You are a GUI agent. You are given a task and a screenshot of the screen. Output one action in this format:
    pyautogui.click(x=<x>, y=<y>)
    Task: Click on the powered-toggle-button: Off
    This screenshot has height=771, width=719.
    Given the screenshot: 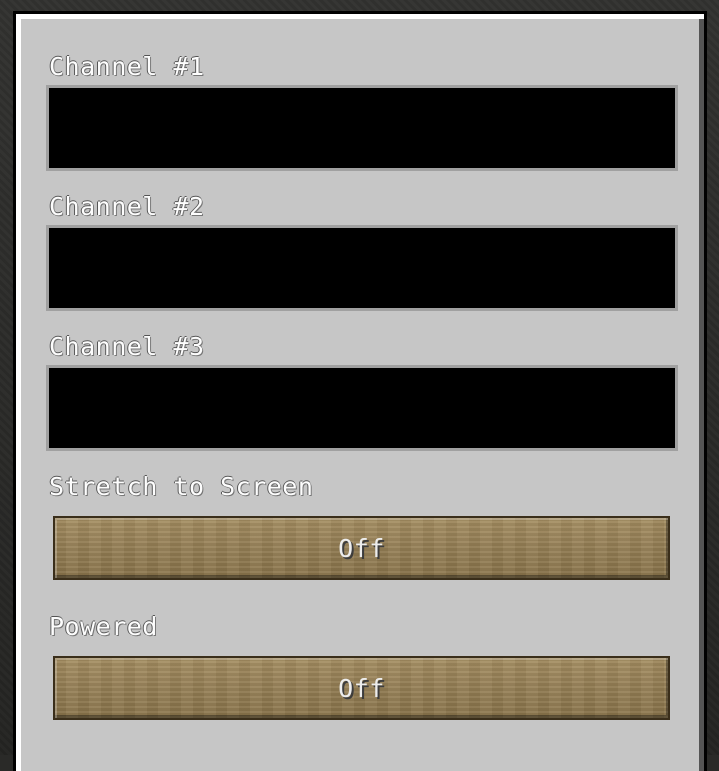 What is the action you would take?
    pyautogui.click(x=361, y=688)
    